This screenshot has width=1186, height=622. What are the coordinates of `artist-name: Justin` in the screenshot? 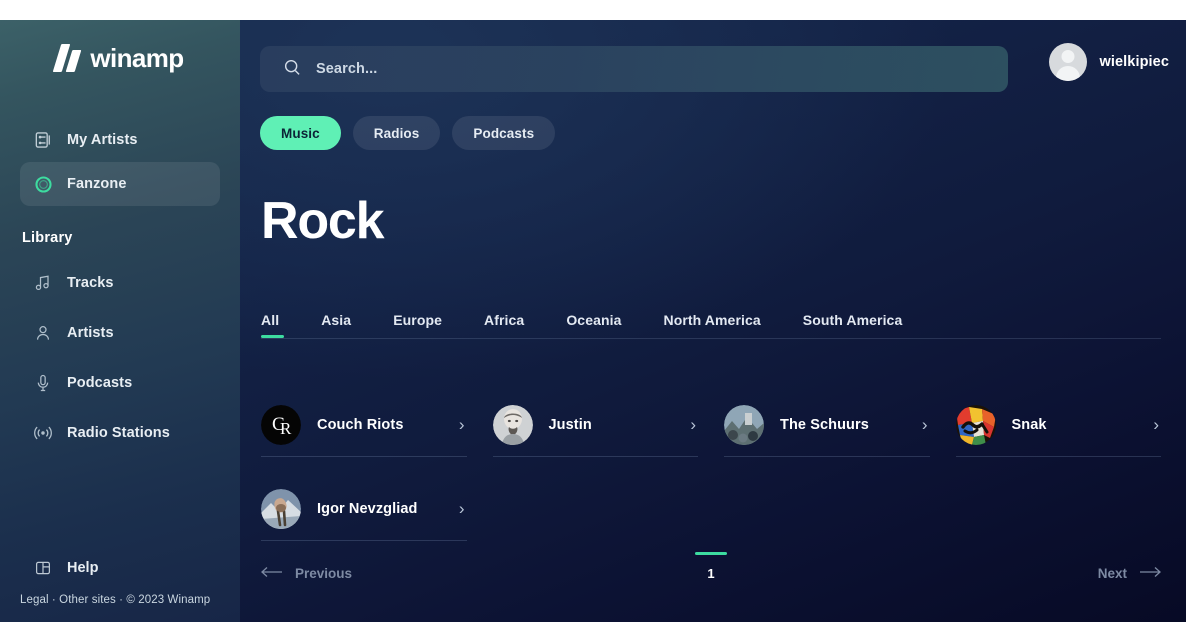 It's located at (570, 424).